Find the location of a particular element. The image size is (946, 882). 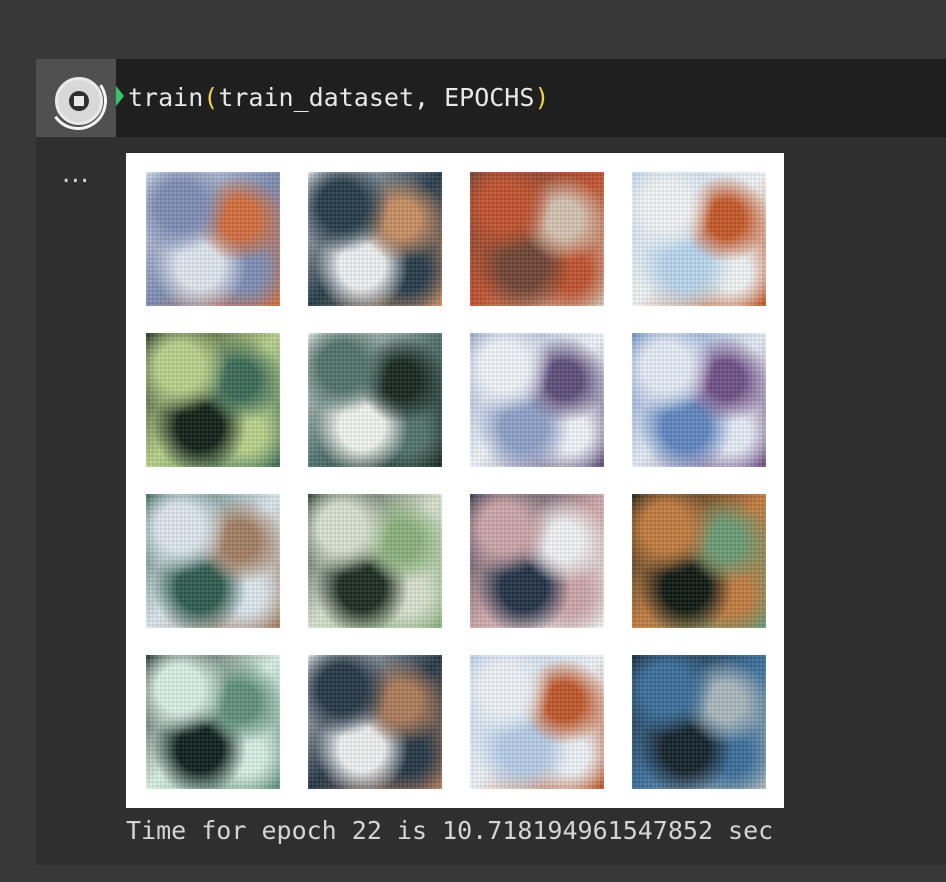

code-function: train is located at coordinates (166, 97).